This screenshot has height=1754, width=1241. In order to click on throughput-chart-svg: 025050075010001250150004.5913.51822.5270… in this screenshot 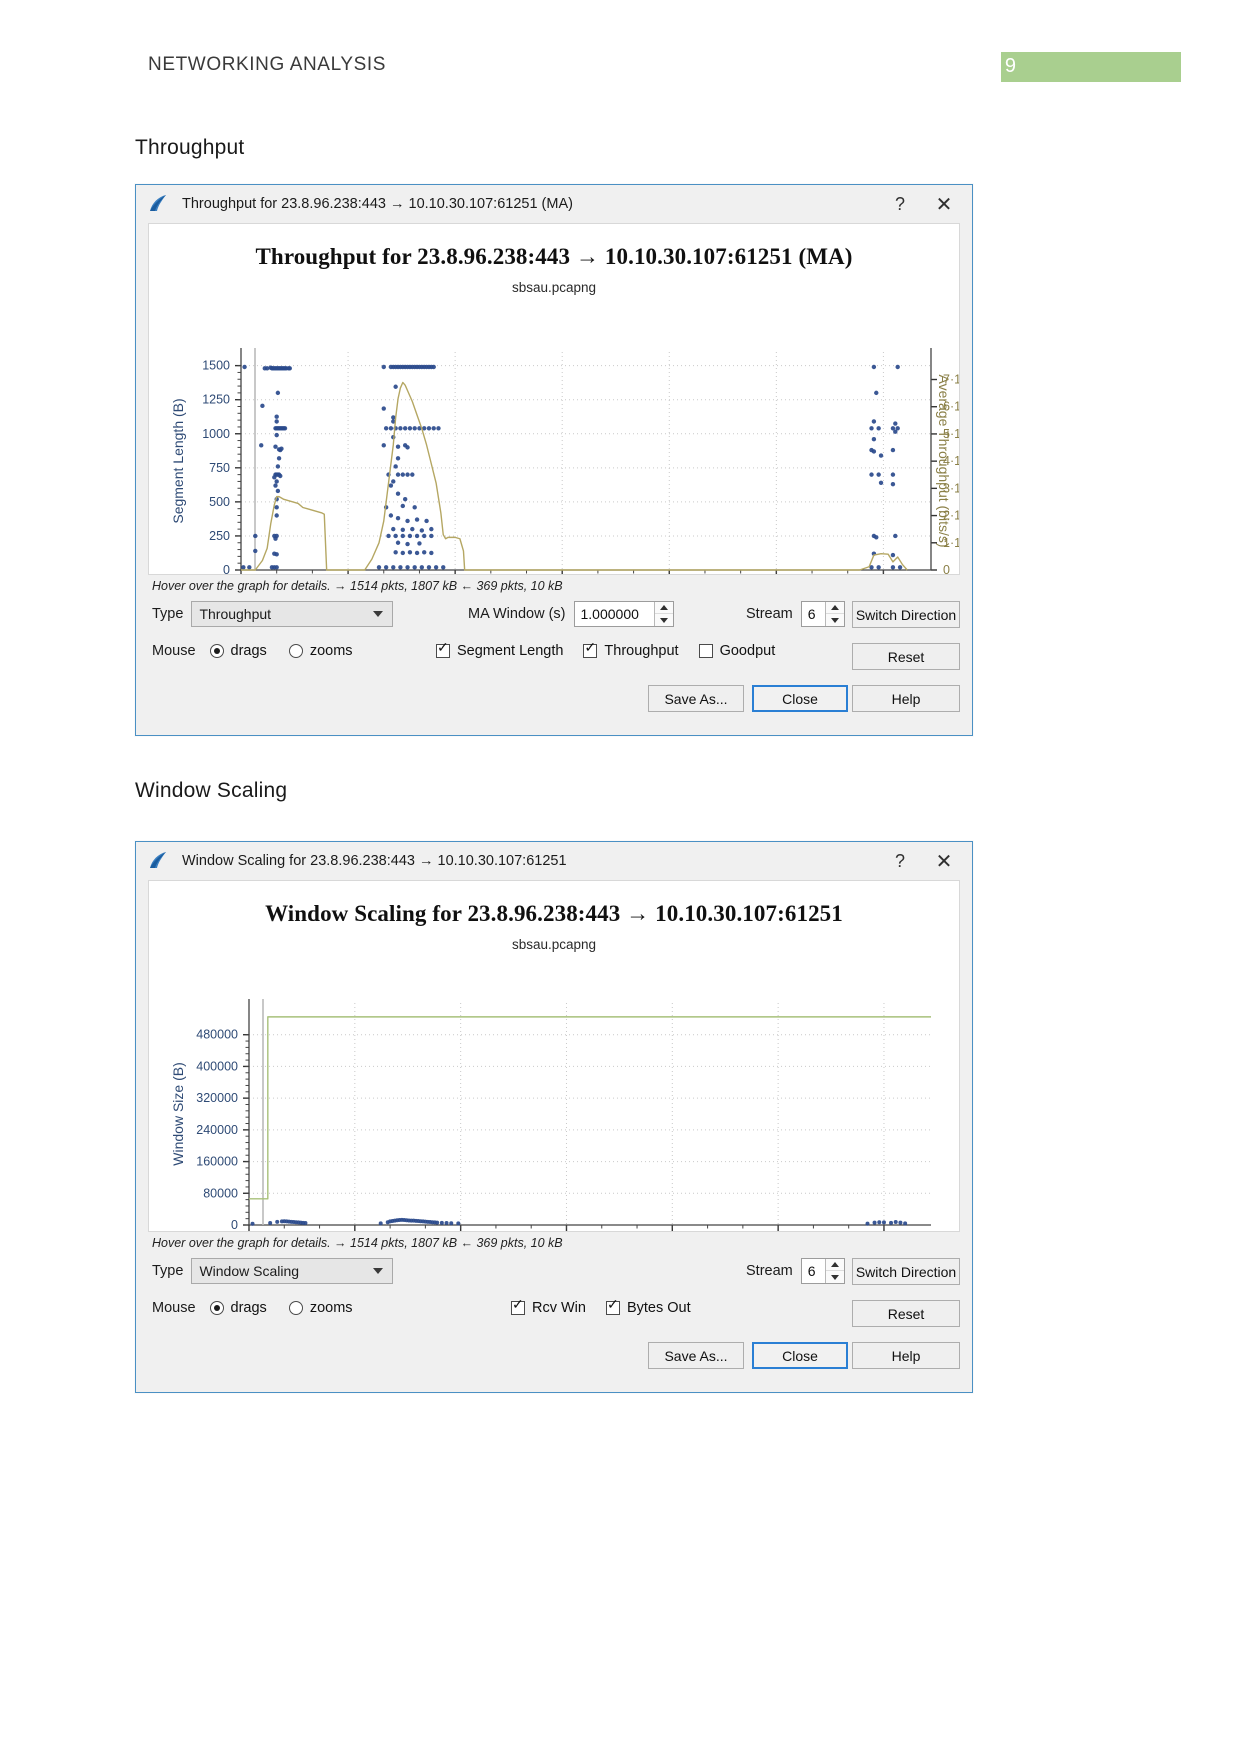, I will do `click(554, 399)`.